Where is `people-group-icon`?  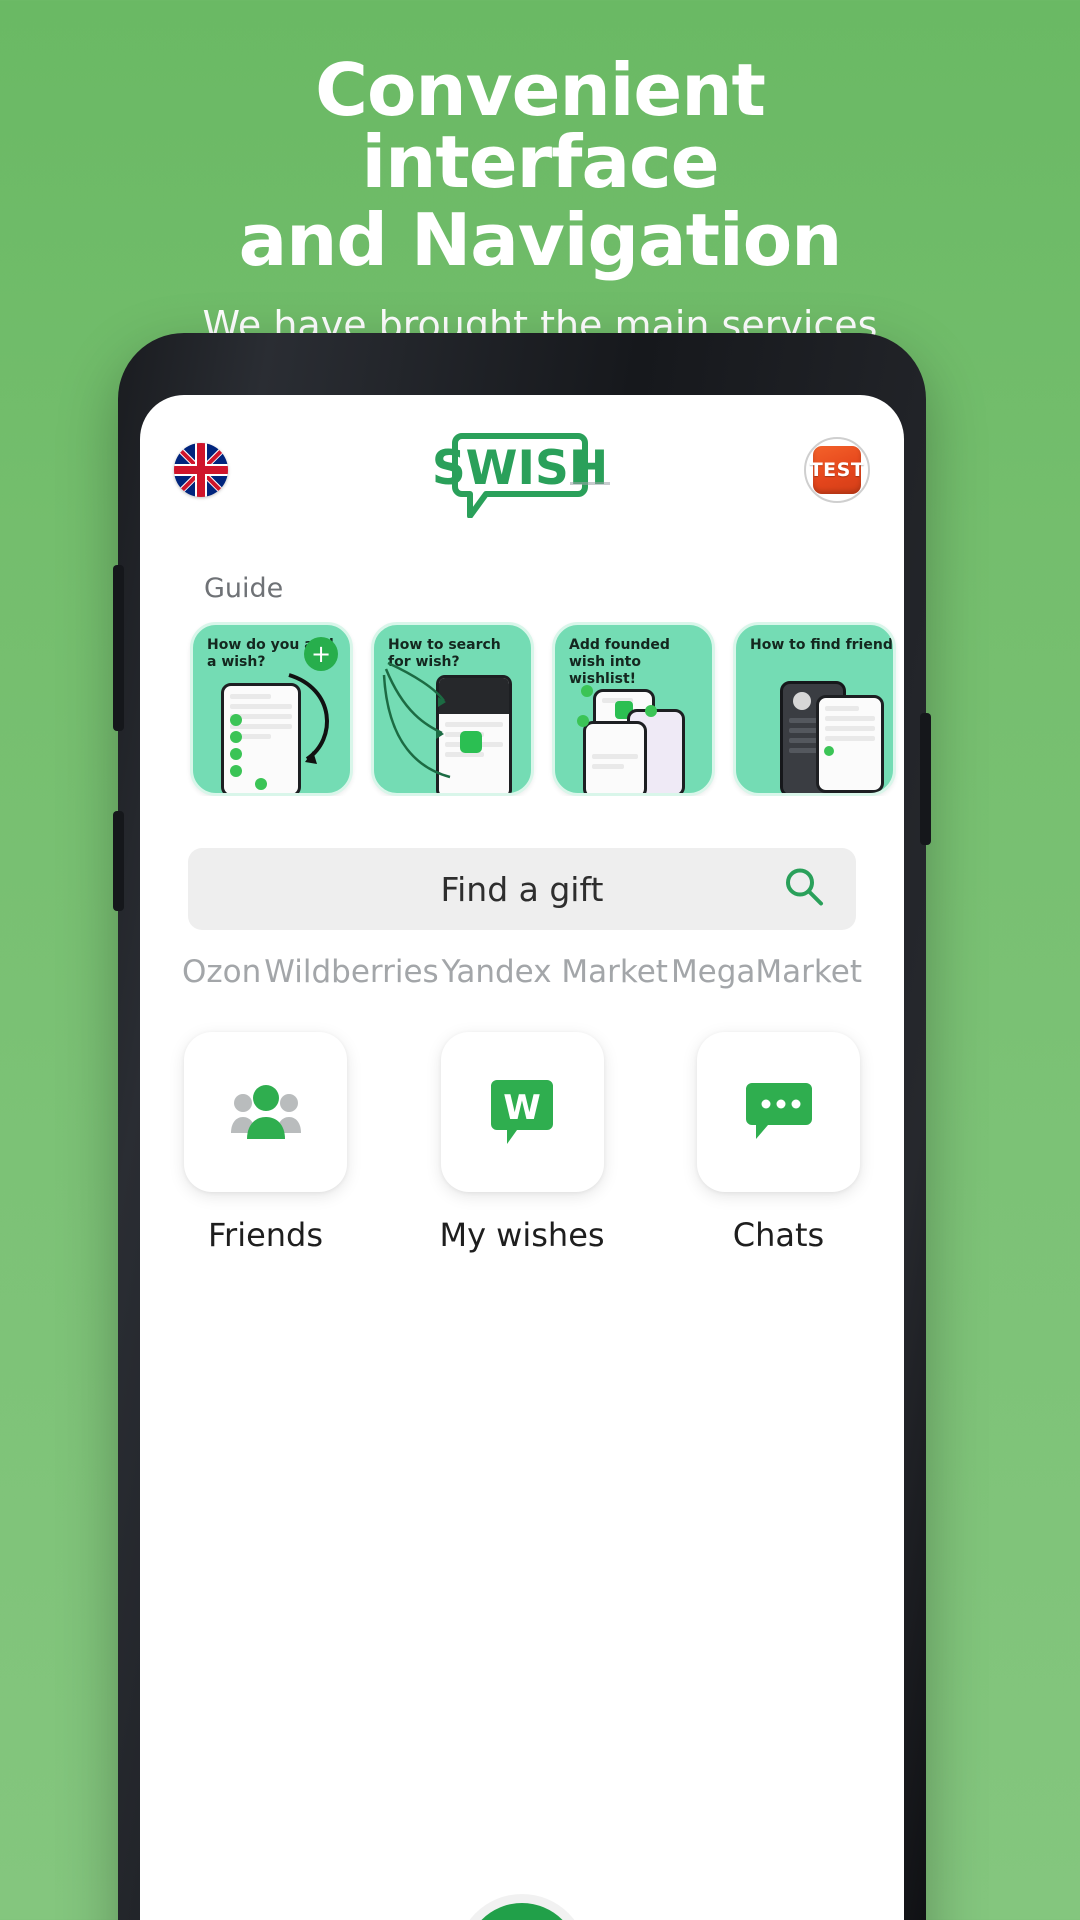 people-group-icon is located at coordinates (265, 1112).